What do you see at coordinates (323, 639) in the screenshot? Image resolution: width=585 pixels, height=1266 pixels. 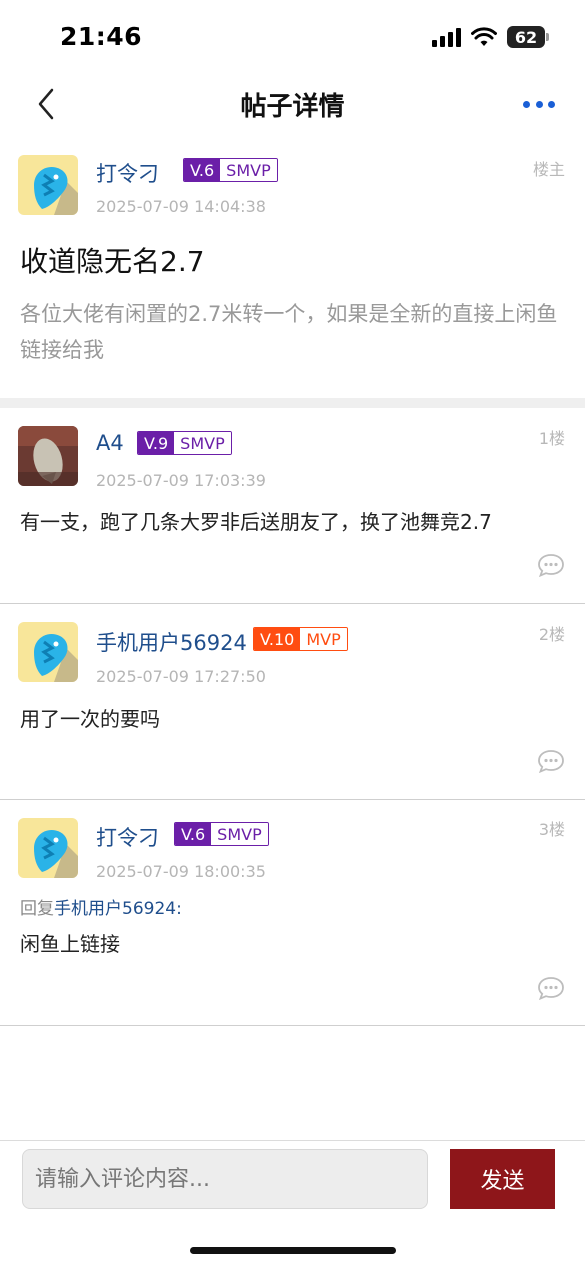 I see `tier-label: MVP` at bounding box center [323, 639].